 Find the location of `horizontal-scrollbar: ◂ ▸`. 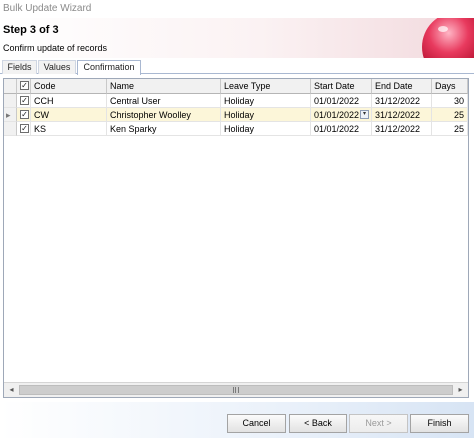

horizontal-scrollbar: ◂ ▸ is located at coordinates (236, 389).